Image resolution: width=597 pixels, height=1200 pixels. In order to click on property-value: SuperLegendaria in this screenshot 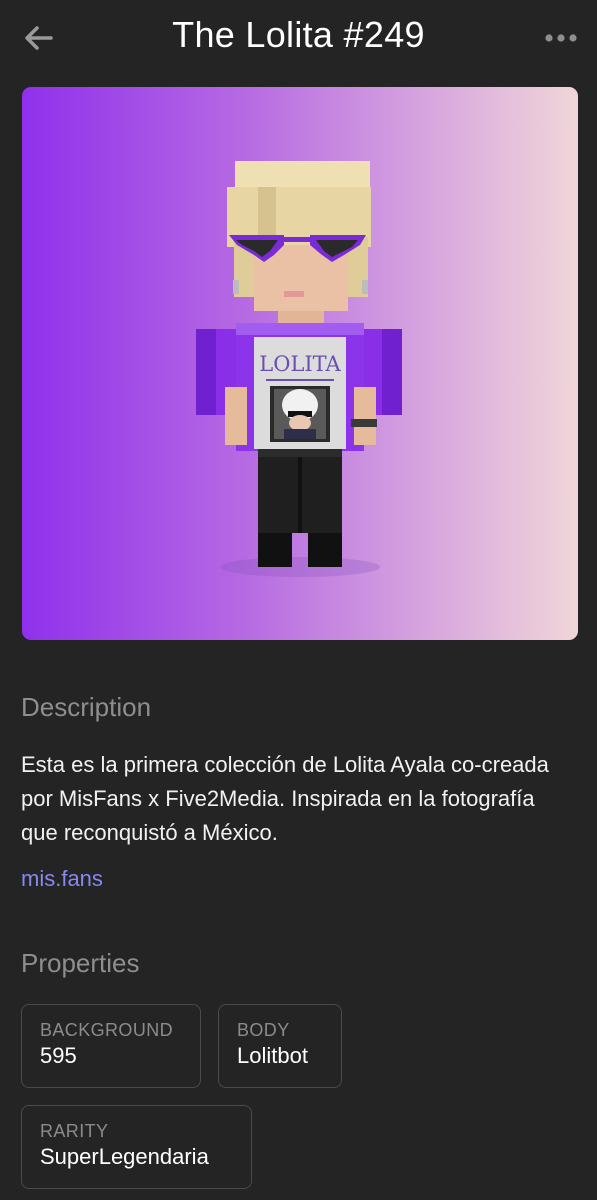, I will do `click(124, 1156)`.